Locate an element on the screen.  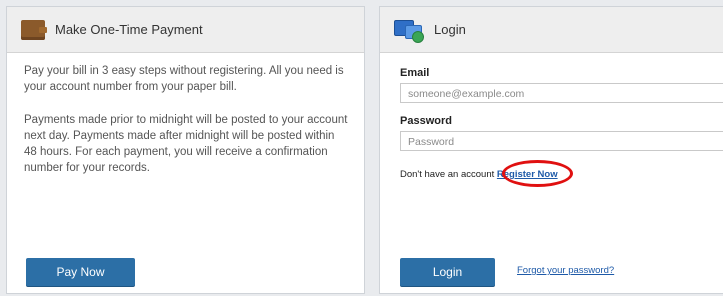
password-label: Password is located at coordinates (426, 121).